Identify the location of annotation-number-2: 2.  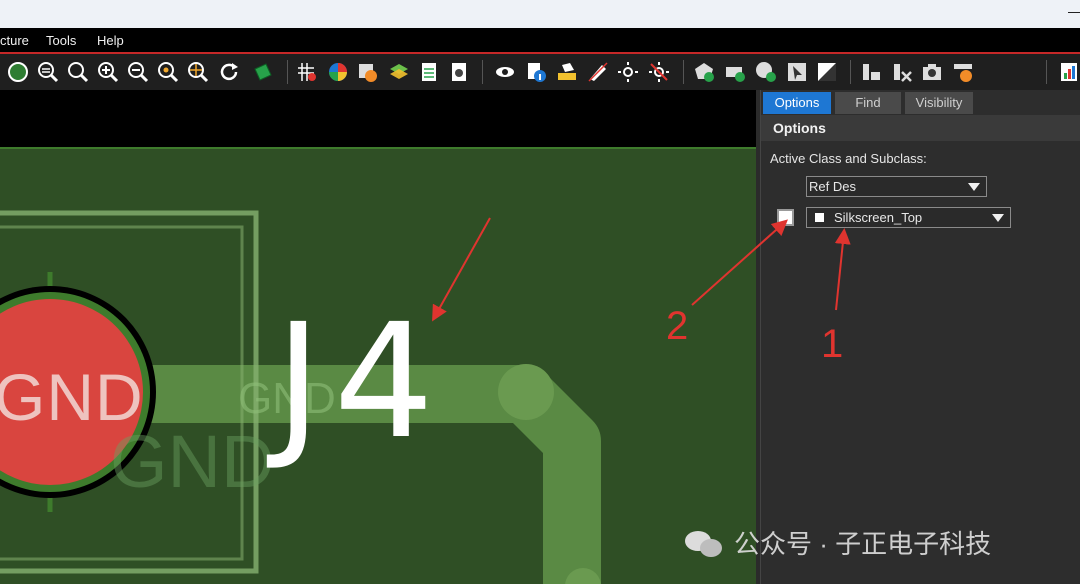
(677, 326).